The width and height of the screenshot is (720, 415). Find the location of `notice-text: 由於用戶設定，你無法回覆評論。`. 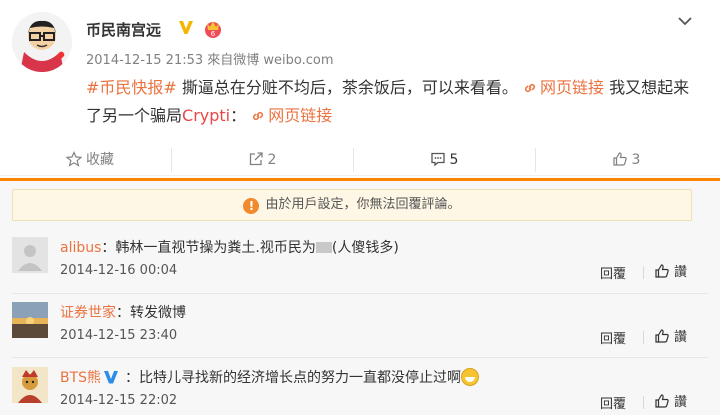

notice-text: 由於用戶設定，你無法回覆評論。 is located at coordinates (363, 204).